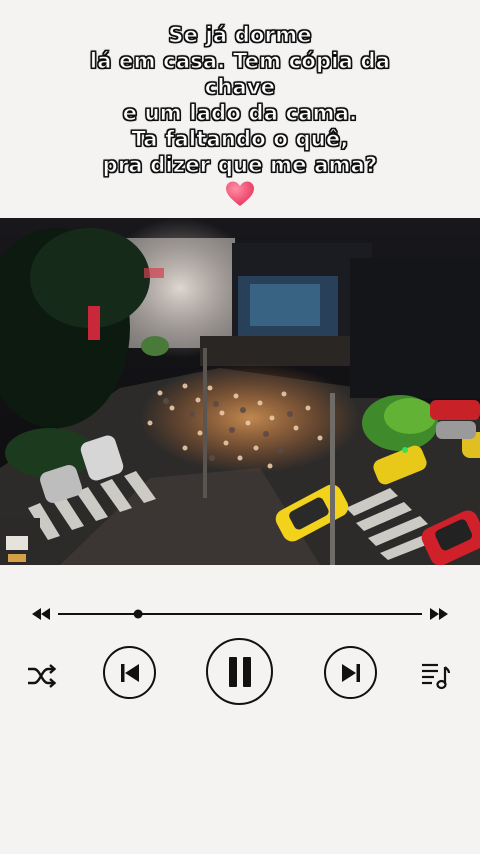  I want to click on fast-forward-icon, so click(439, 614).